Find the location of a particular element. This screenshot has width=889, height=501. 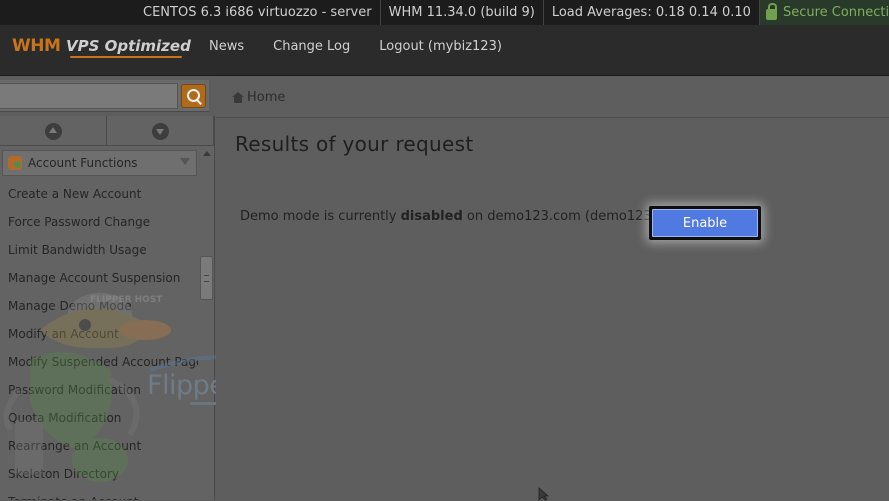

sidebar-item-password-modification: Password Modification is located at coordinates (99, 390).